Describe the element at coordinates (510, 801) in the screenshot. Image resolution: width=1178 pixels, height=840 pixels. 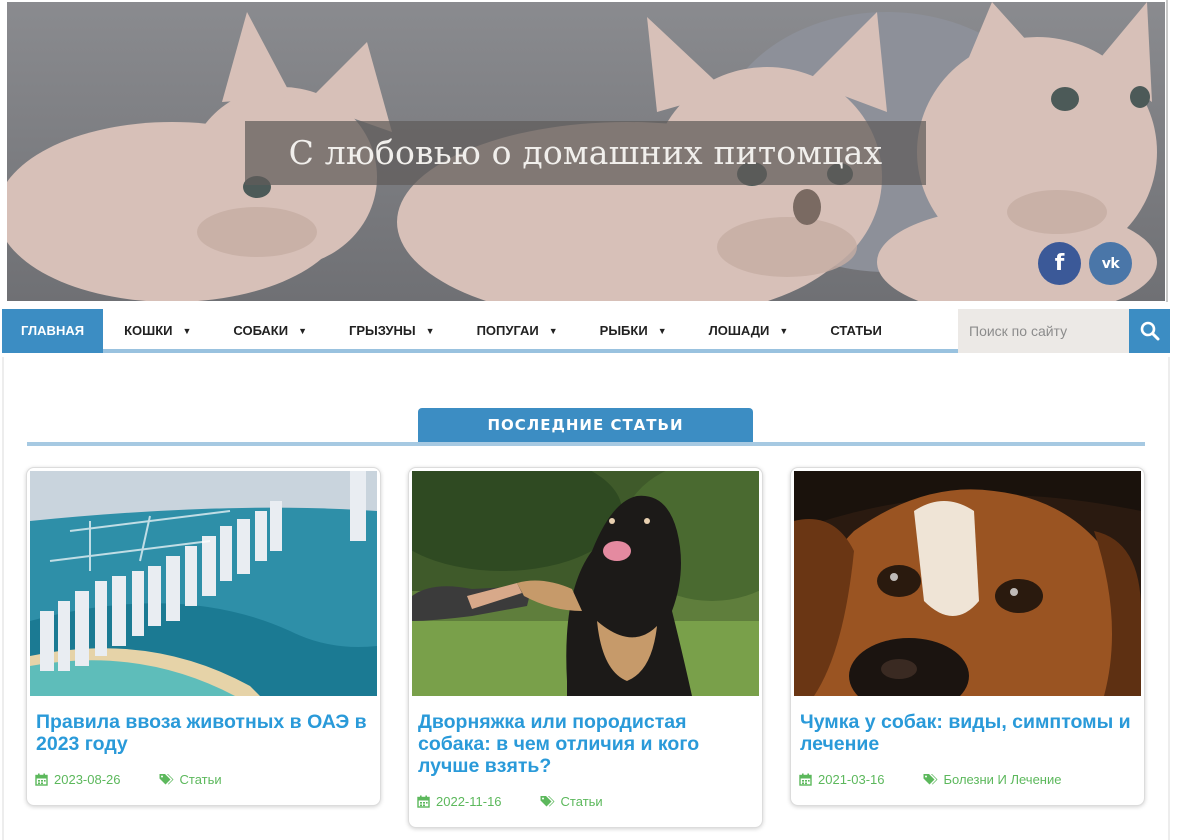
I see `article-meta: 2022-11-16 Статьи` at that location.